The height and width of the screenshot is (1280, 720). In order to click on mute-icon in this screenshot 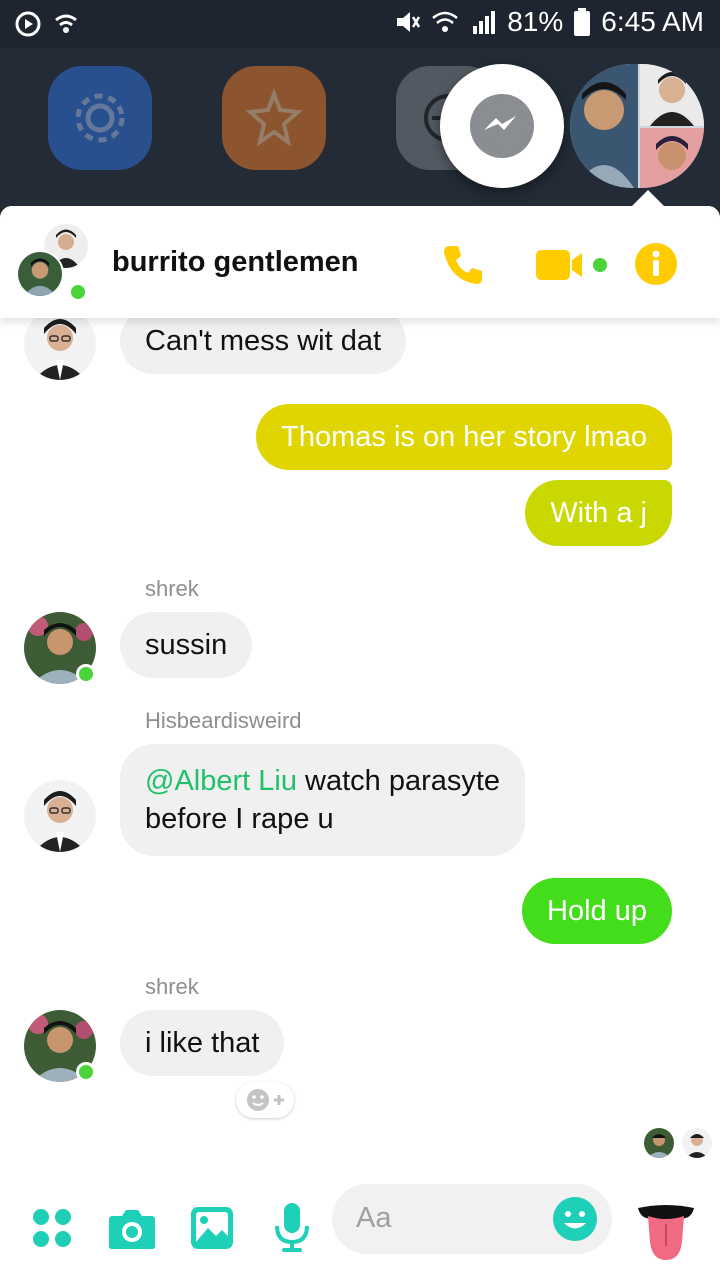, I will do `click(409, 22)`.